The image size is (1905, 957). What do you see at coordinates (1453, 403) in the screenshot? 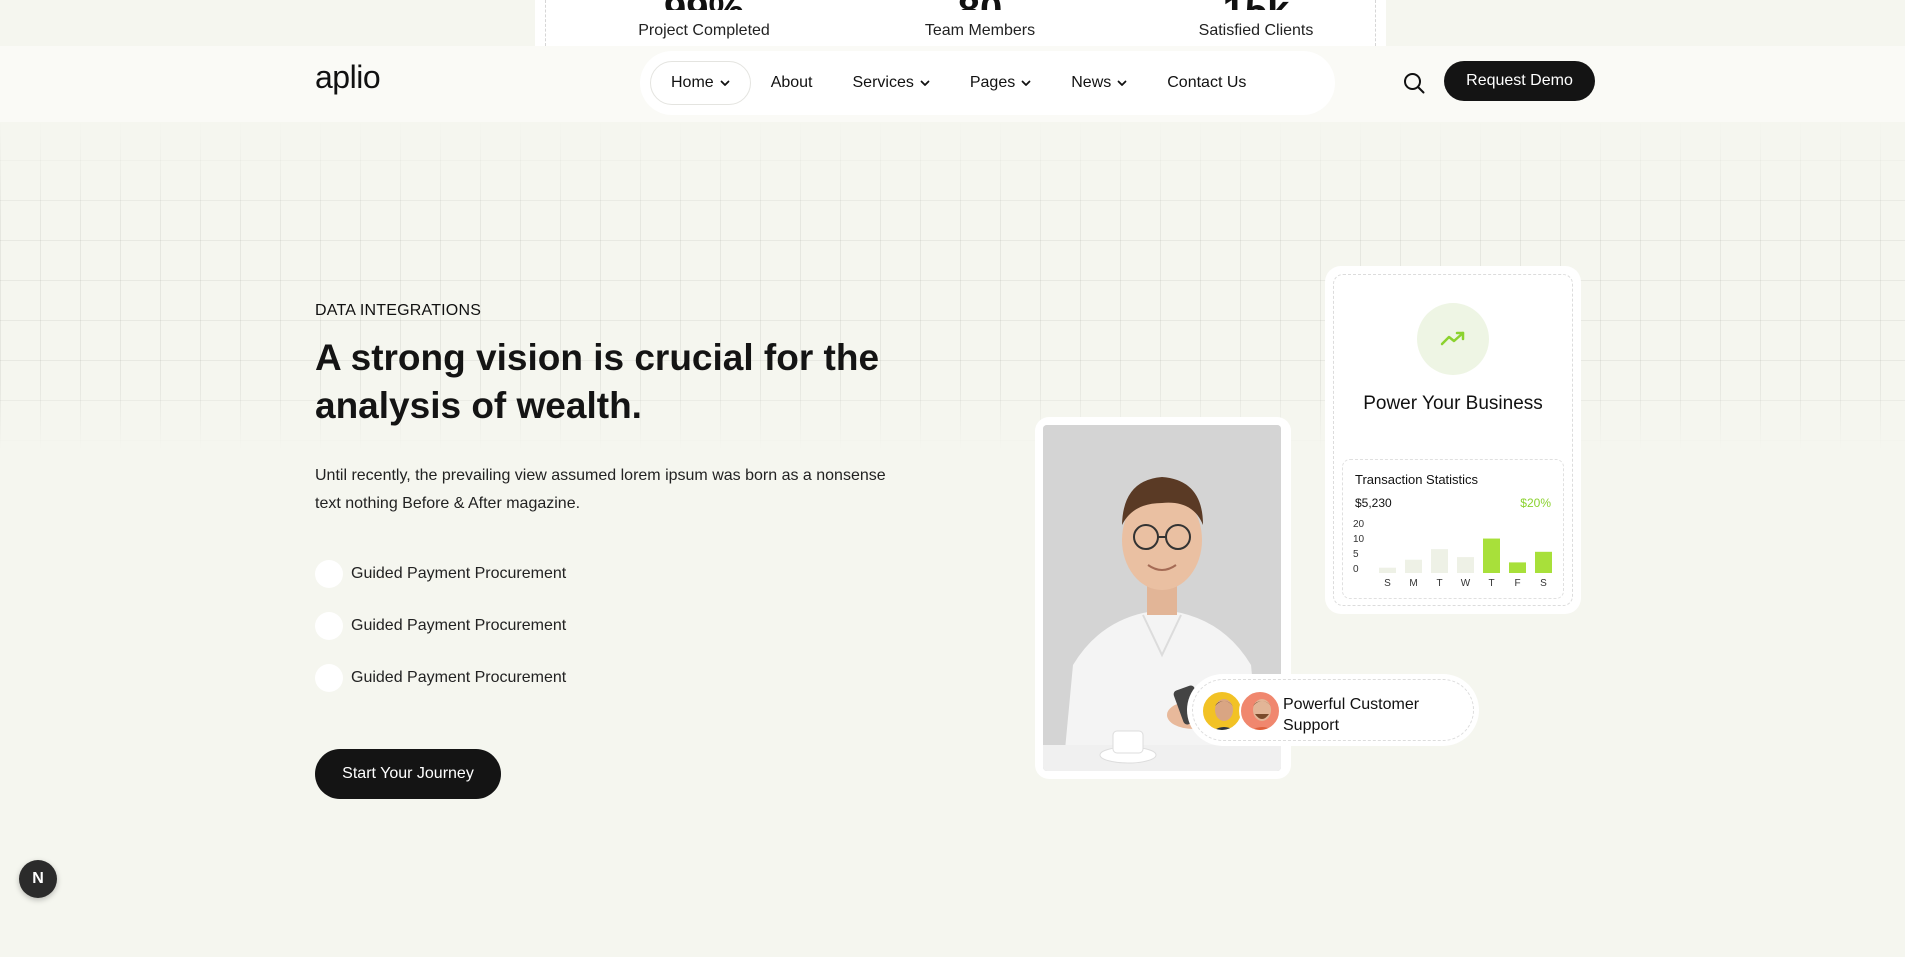
I see `card-title: Power Your Business` at bounding box center [1453, 403].